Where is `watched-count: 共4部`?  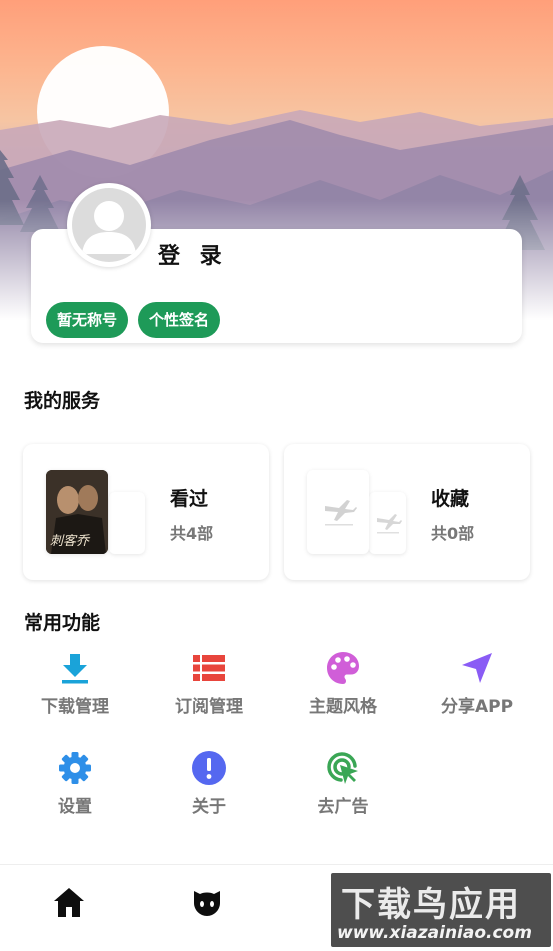
watched-count: 共4部 is located at coordinates (192, 533).